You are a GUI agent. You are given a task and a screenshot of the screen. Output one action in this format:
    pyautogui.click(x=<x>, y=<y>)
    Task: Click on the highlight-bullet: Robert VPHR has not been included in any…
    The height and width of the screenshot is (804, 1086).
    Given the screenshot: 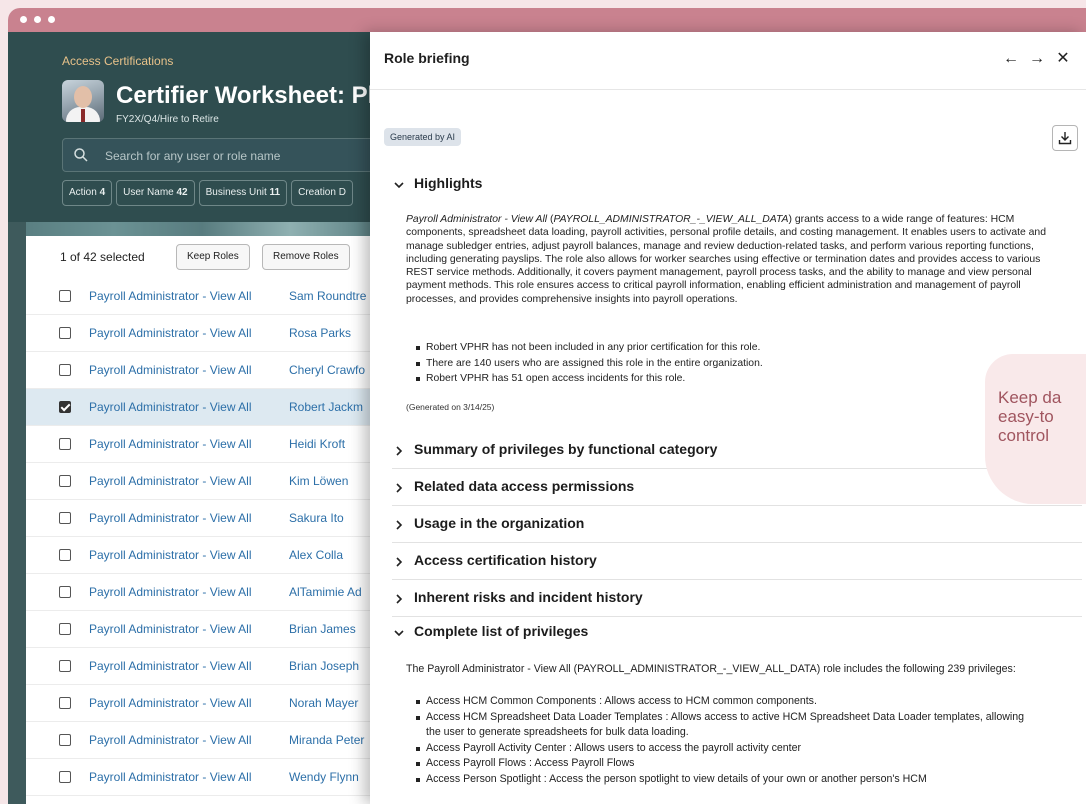 What is the action you would take?
    pyautogui.click(x=721, y=348)
    